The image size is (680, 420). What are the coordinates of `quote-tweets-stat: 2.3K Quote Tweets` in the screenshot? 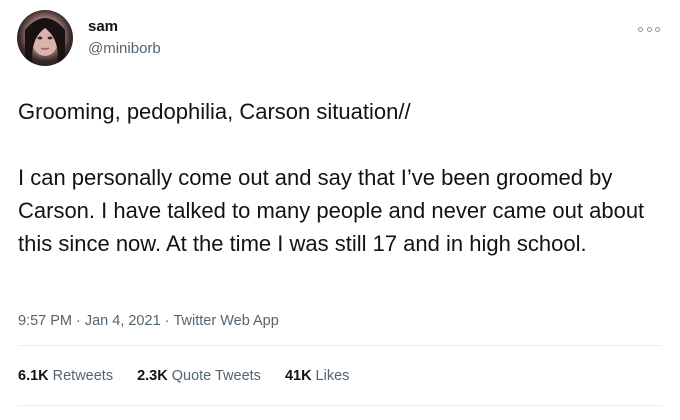 It's located at (199, 376).